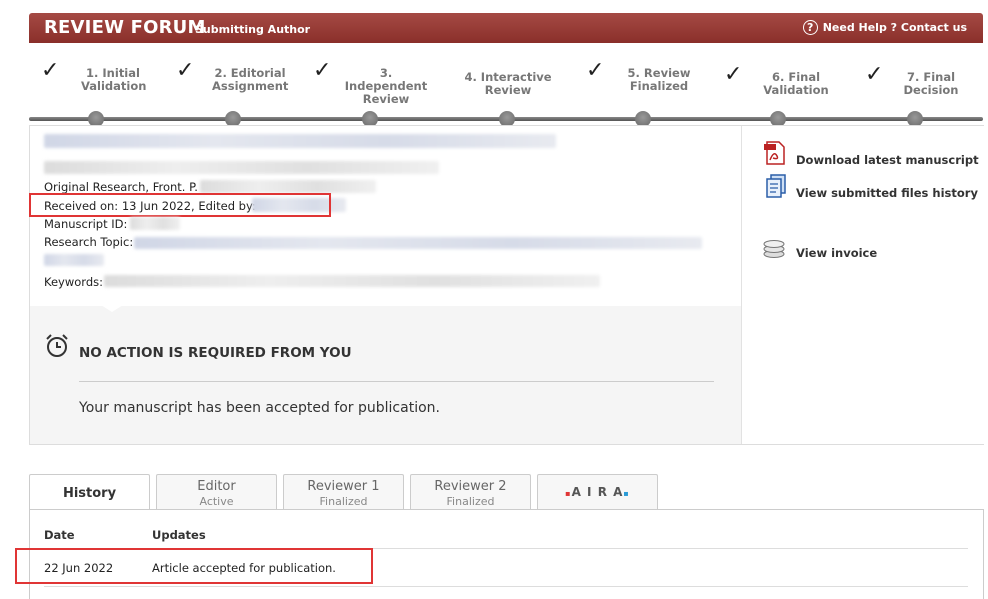 The image size is (988, 599). I want to click on highlight-received, so click(180, 205).